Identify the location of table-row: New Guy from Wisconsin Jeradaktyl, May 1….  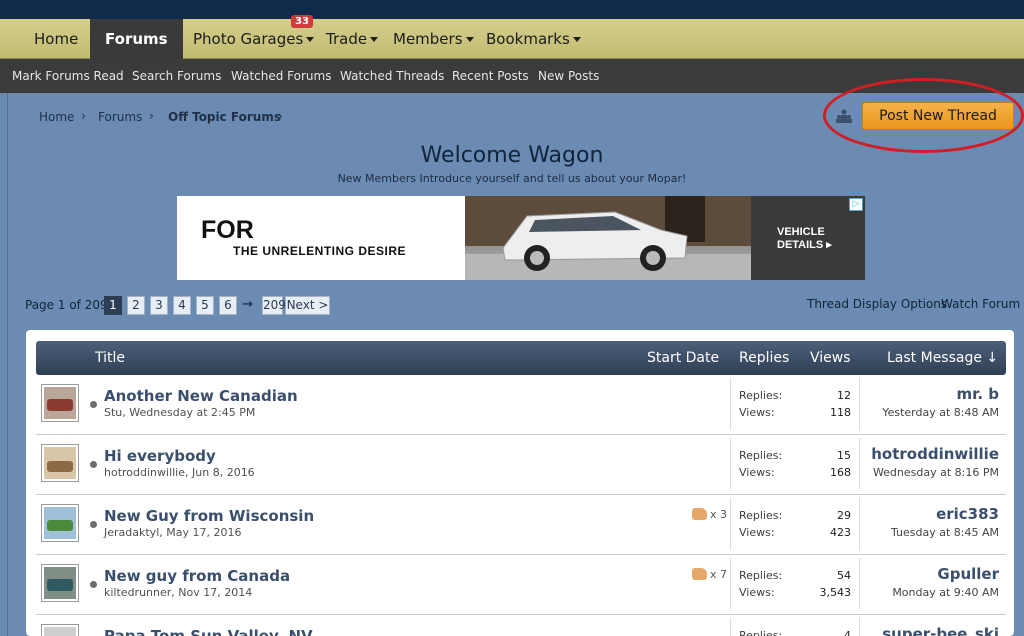
(521, 525).